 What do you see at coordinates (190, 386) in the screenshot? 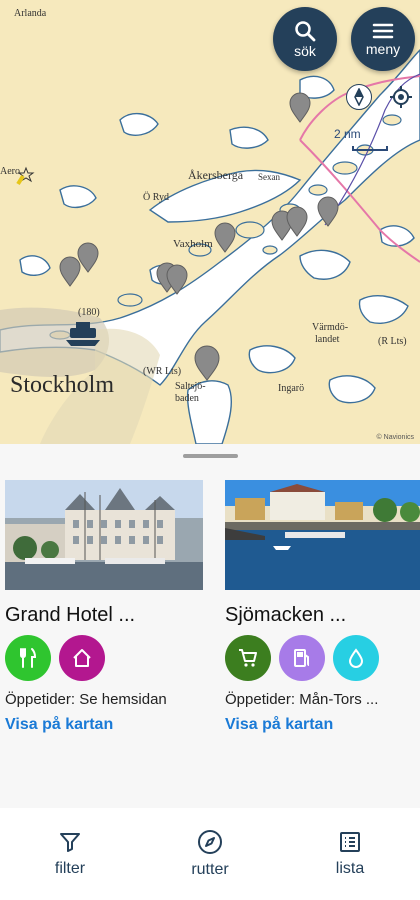
I see `map-label-saltsjobaden-line1: Saltsjö-` at bounding box center [190, 386].